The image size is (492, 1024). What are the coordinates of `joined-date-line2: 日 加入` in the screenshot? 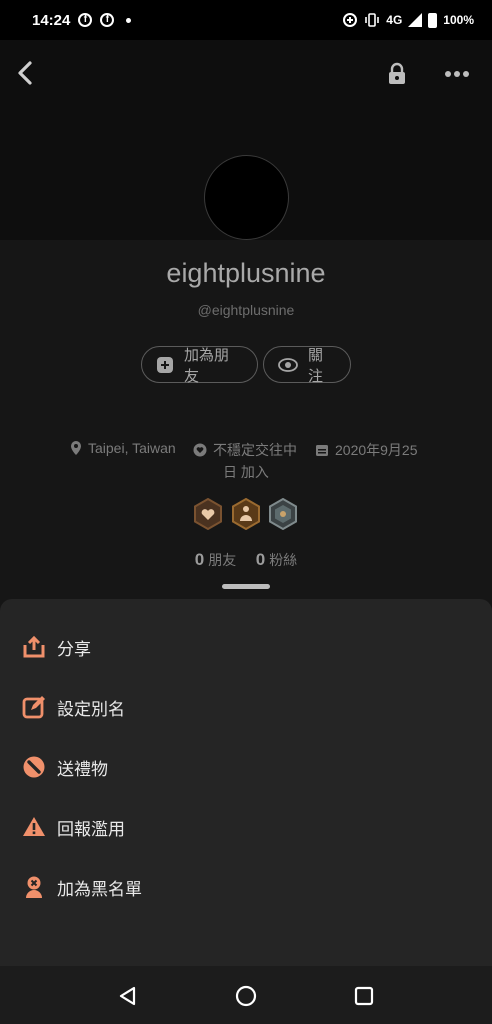 It's located at (246, 472).